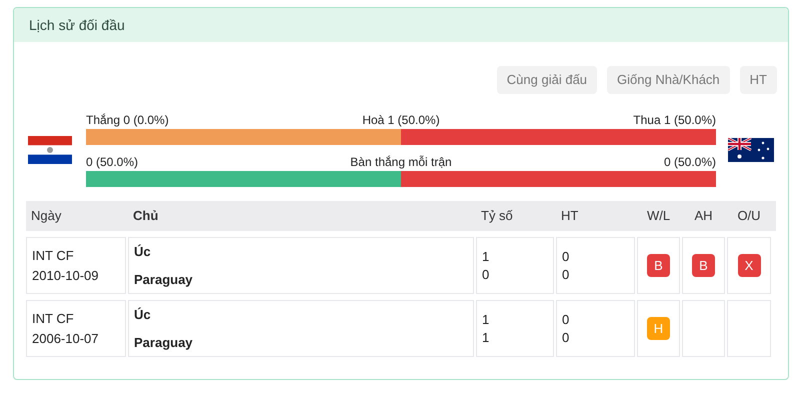 This screenshot has width=800, height=400. I want to click on bar-label: Hoà 1 (50.0%), so click(401, 120).